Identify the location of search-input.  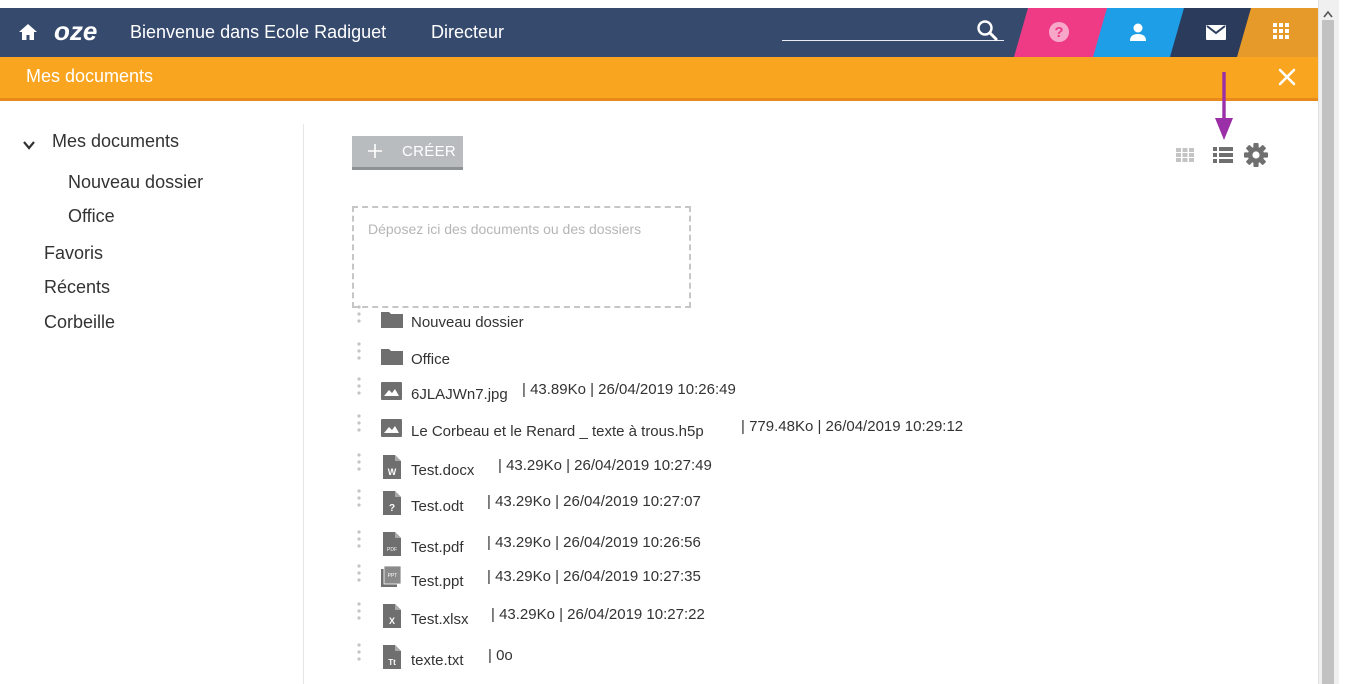
(893, 40).